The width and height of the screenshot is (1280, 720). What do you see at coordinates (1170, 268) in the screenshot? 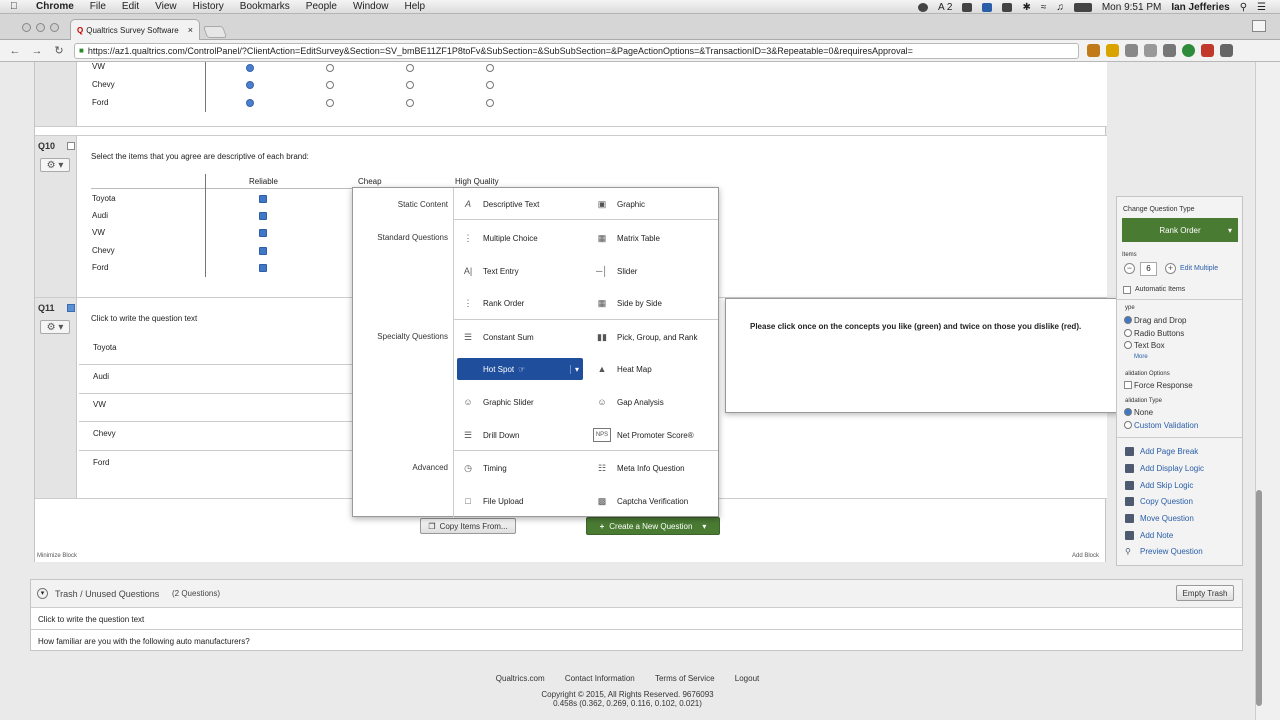
I see `increment-items-button: +` at bounding box center [1170, 268].